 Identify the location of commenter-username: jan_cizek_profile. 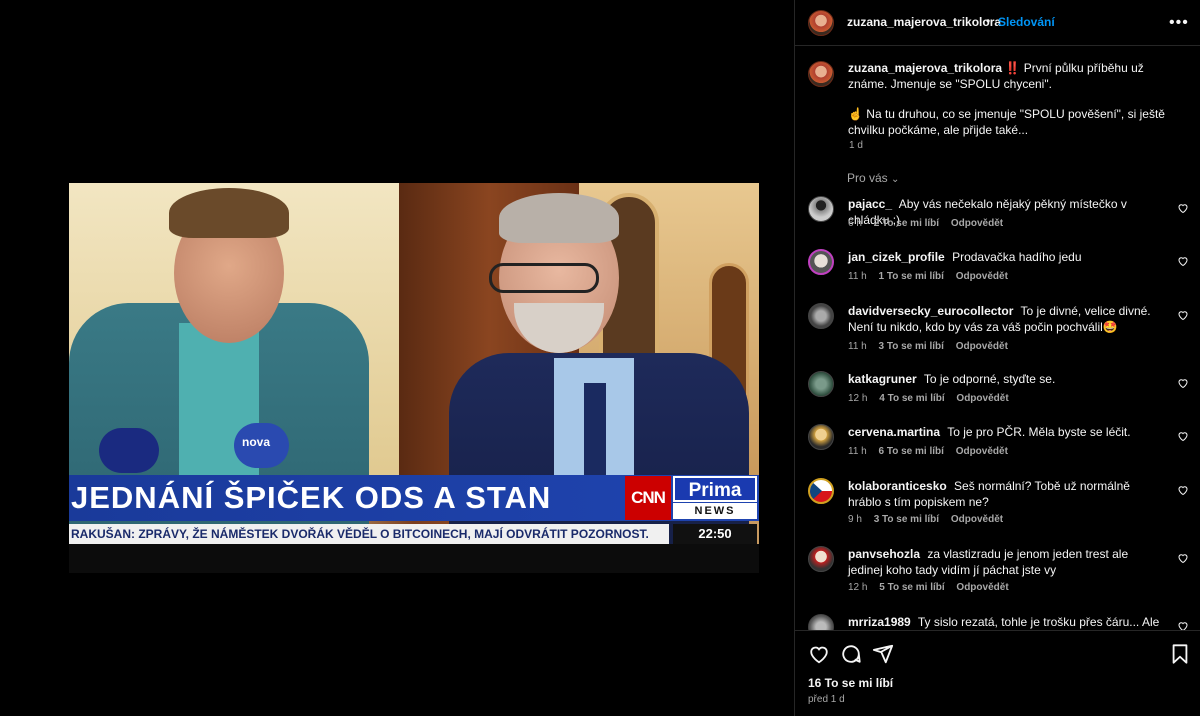
(896, 257).